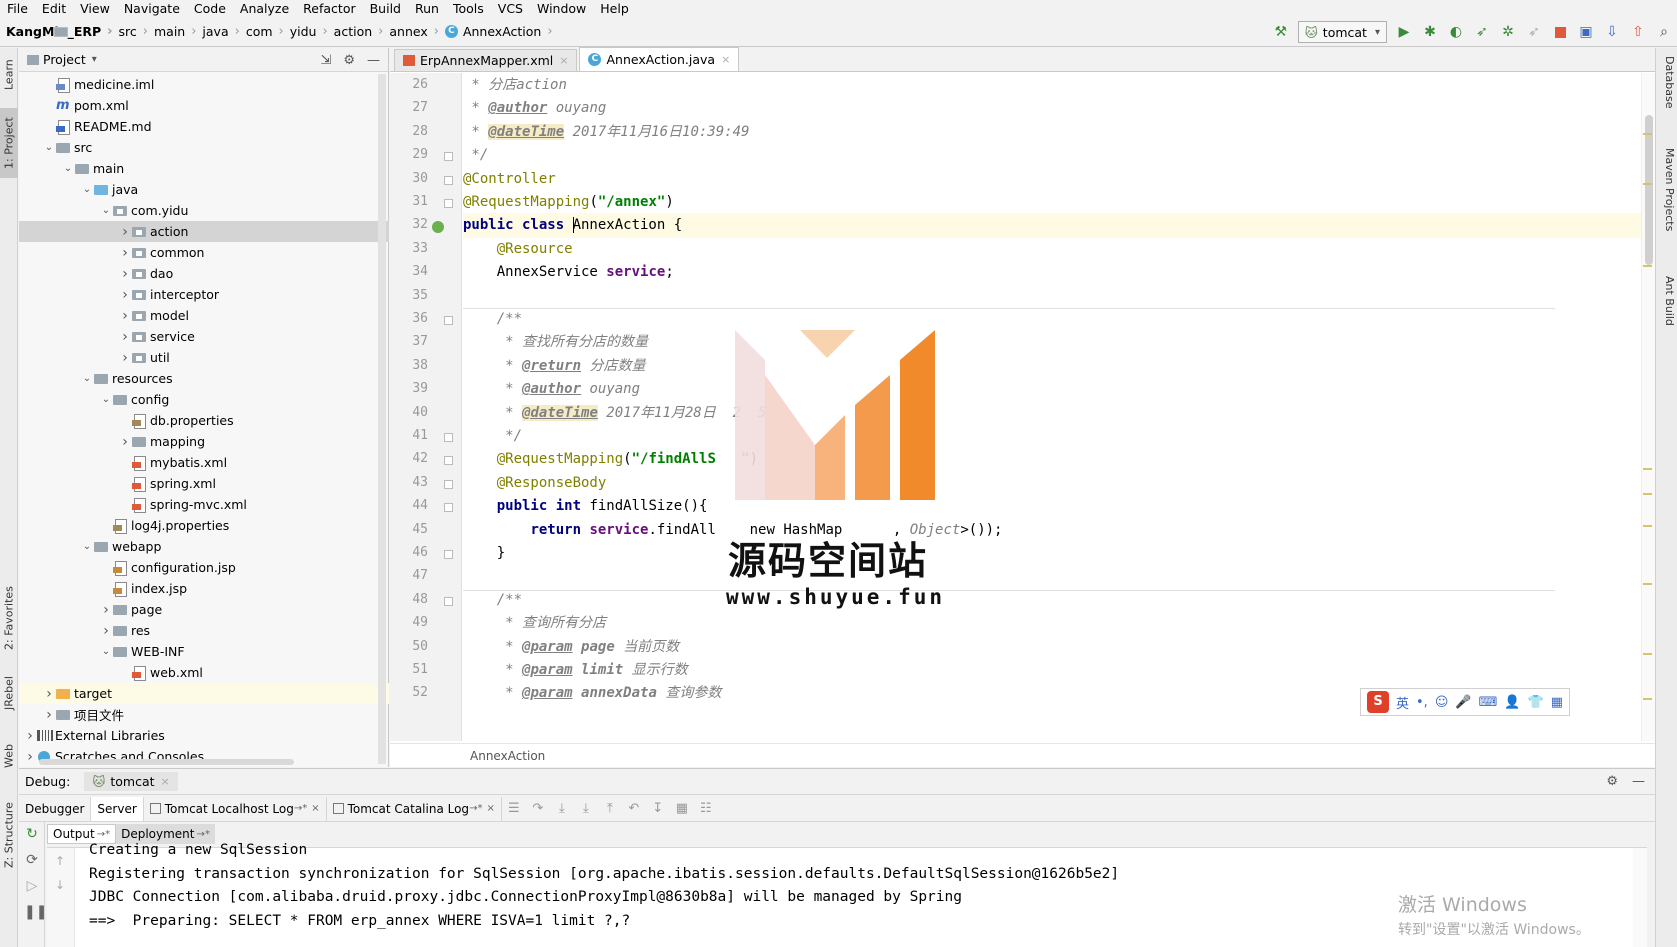 Image resolution: width=1677 pixels, height=947 pixels. What do you see at coordinates (235, 808) in the screenshot?
I see `debug-tab-tomcat-localhost-log: Tomcat Localhost Log →* ×` at bounding box center [235, 808].